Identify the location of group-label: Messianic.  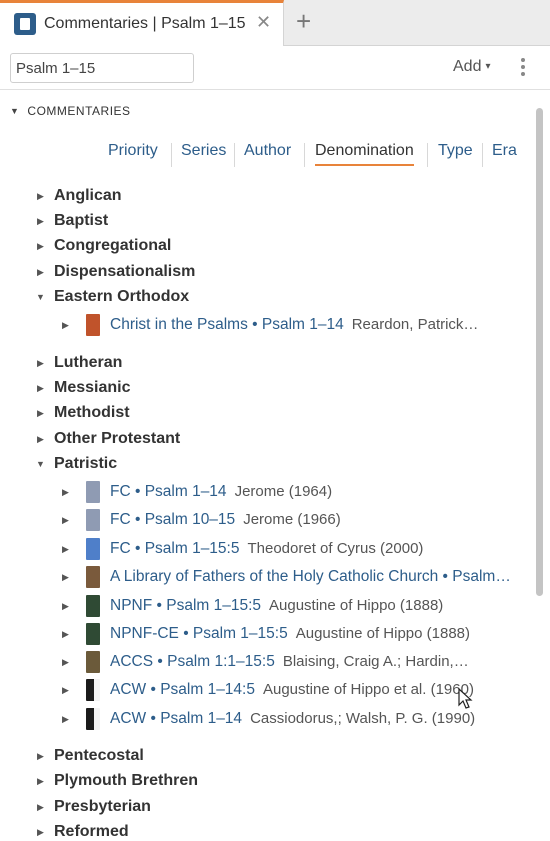
(92, 387).